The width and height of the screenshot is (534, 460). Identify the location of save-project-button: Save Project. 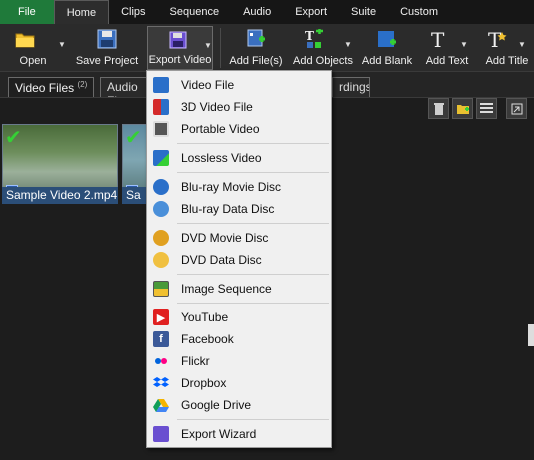
(107, 48).